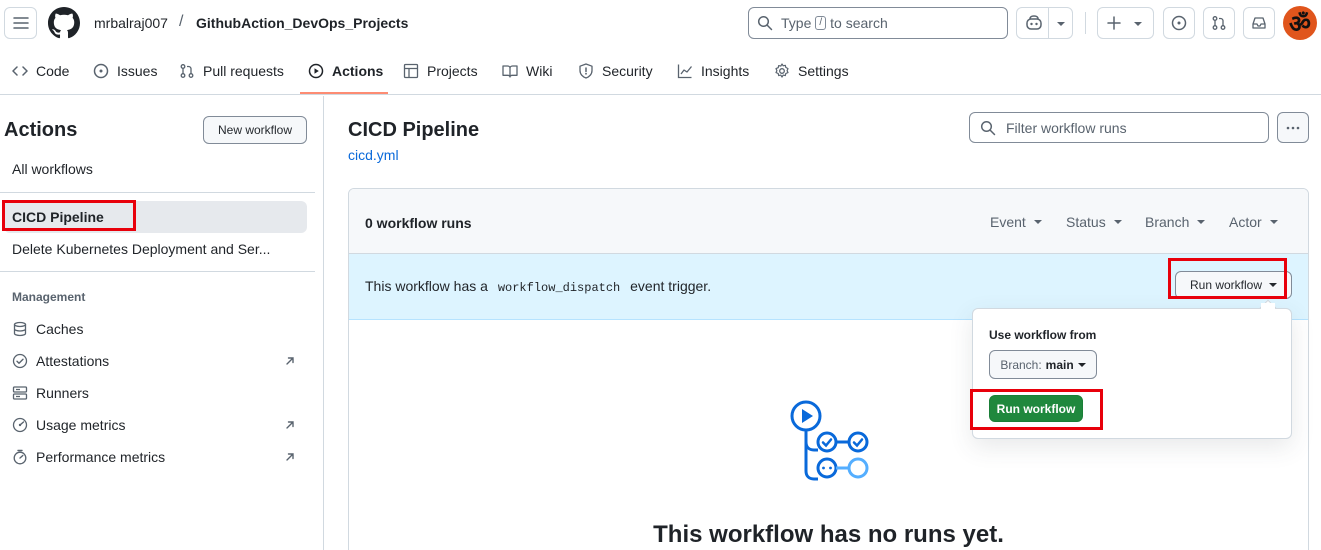  I want to click on search-input: Type / to search, so click(878, 23).